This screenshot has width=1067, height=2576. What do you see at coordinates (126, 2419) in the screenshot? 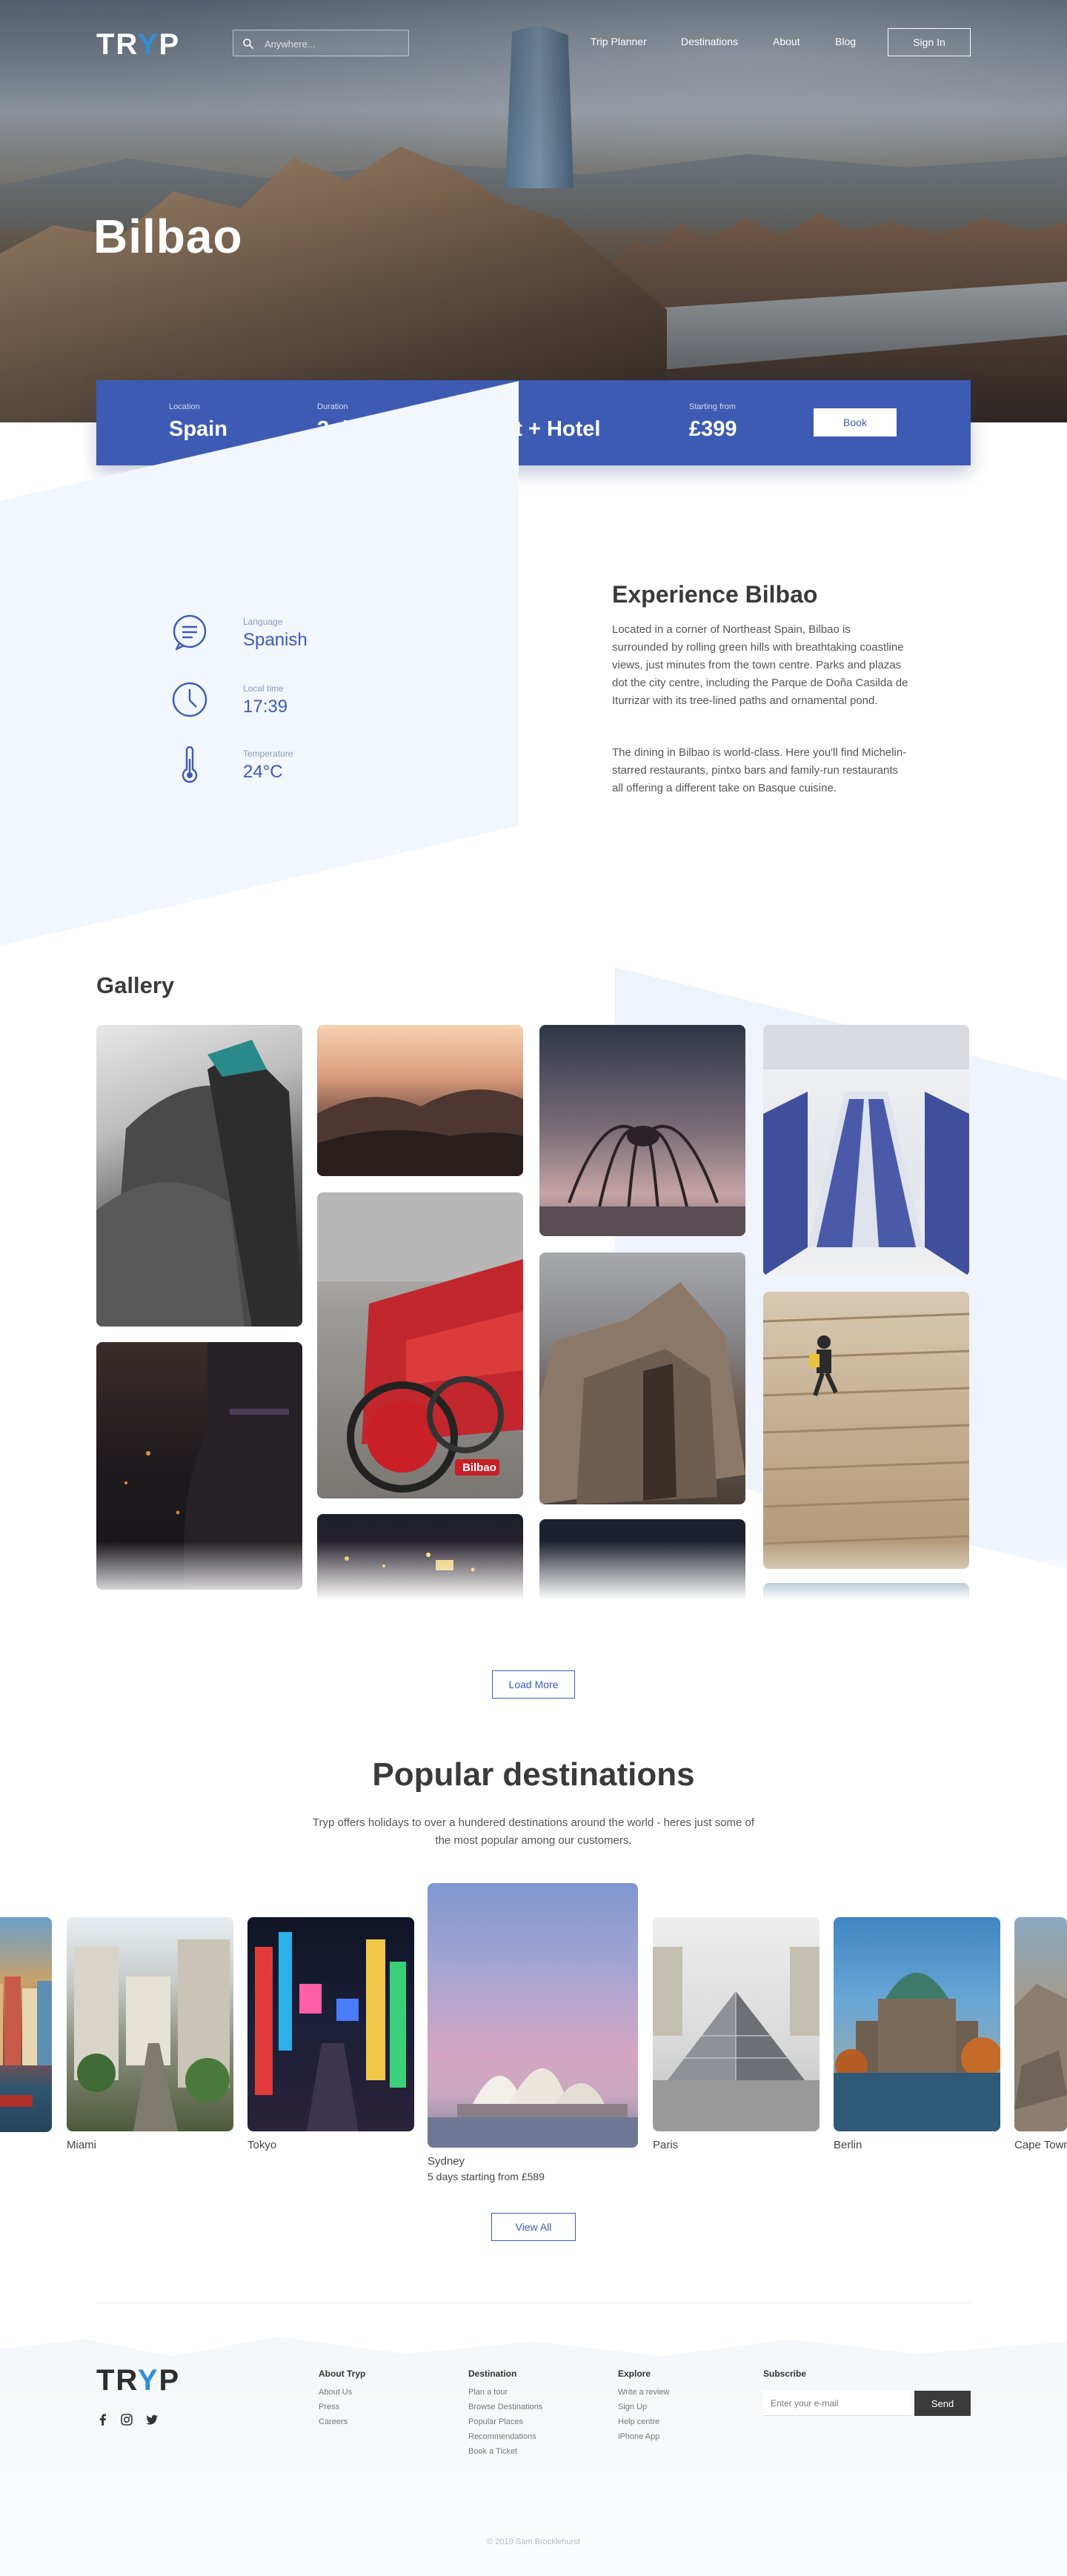
I see `instagram-icon` at bounding box center [126, 2419].